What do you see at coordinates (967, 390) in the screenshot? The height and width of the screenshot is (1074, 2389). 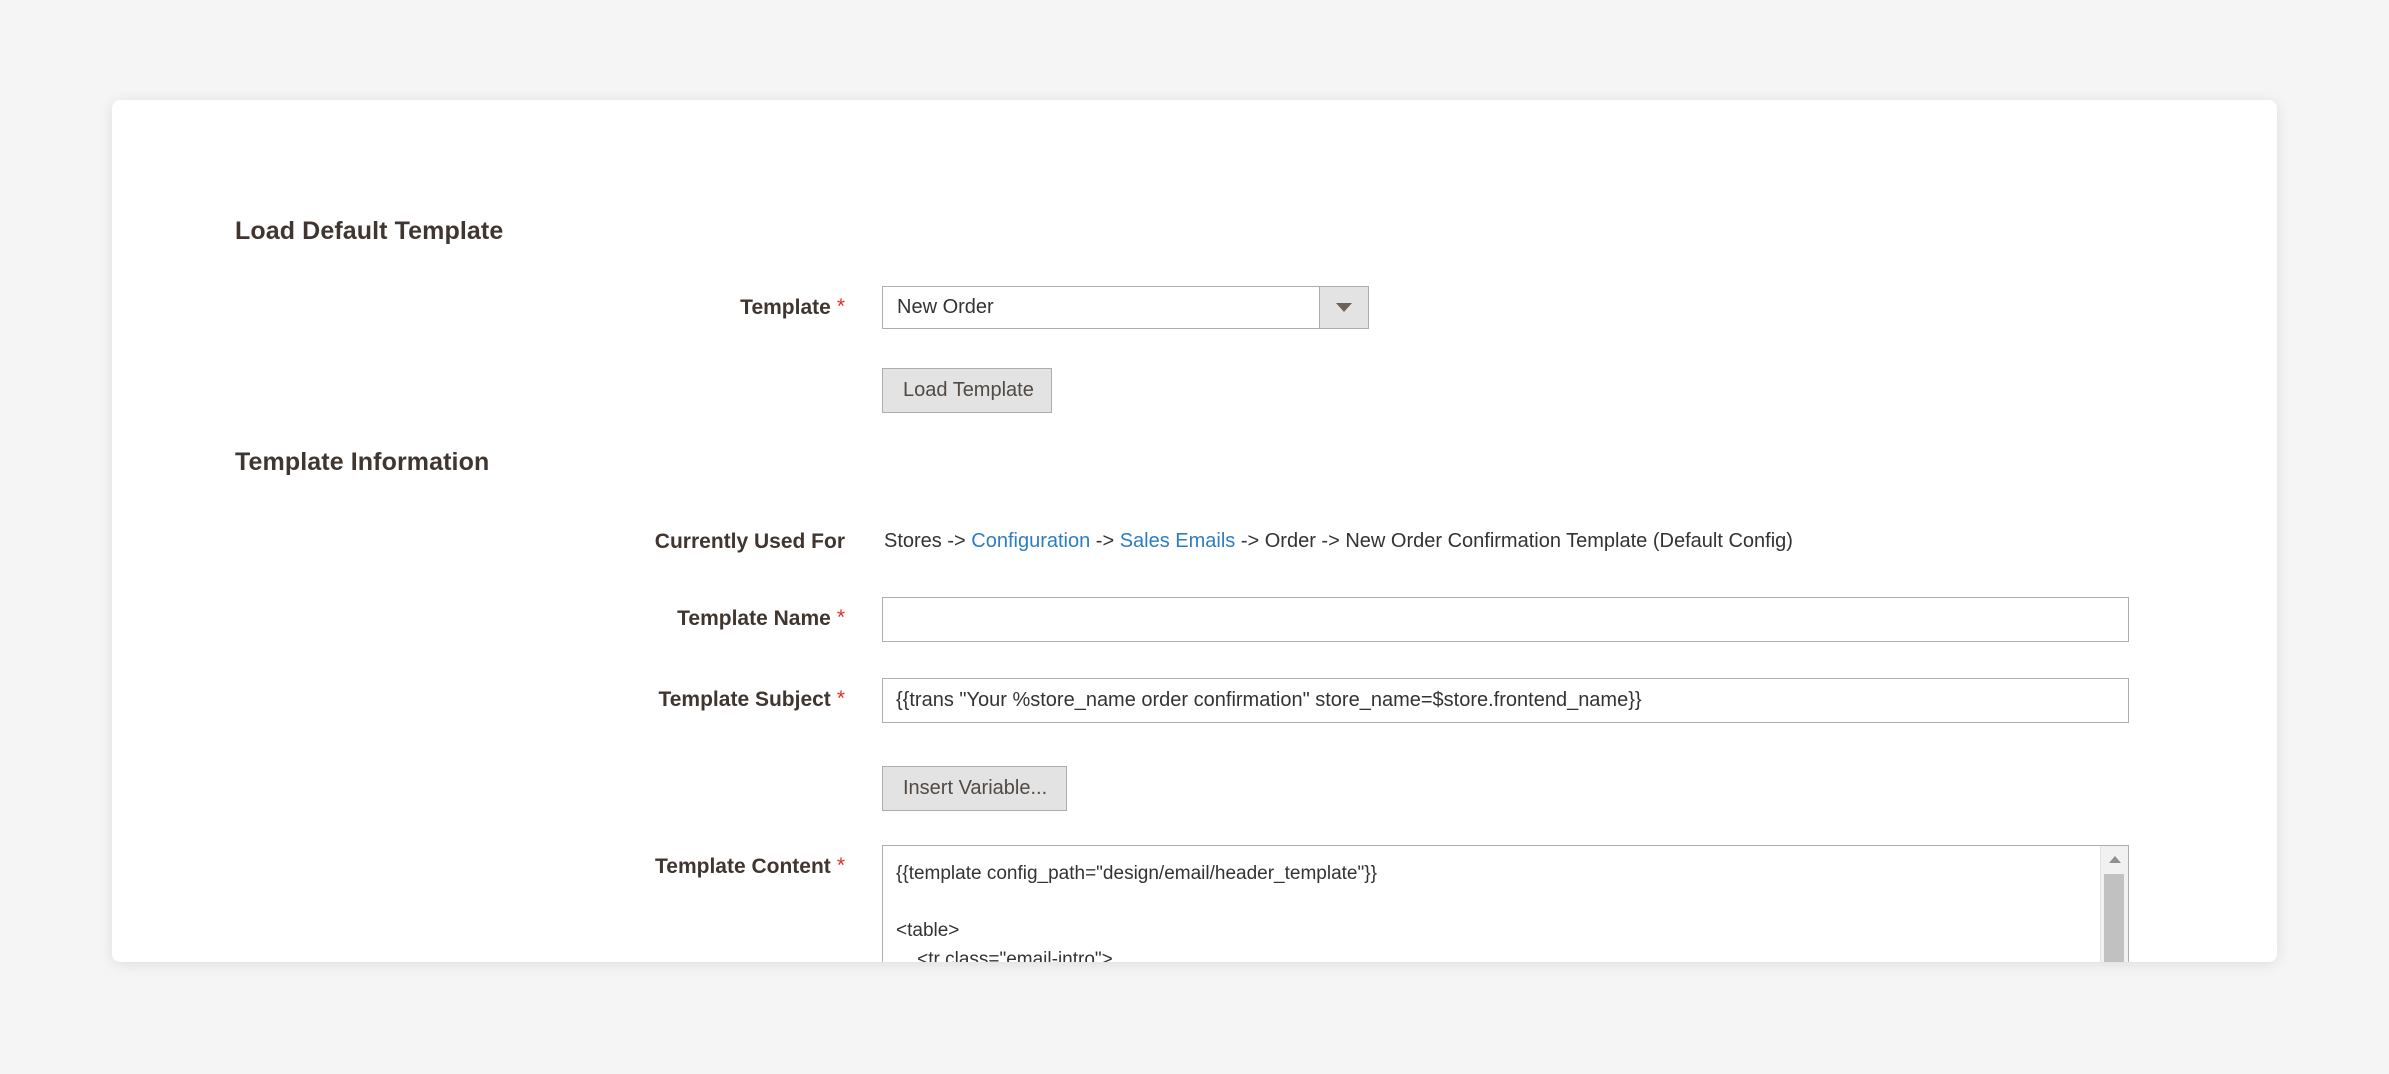 I see `load-template-button: Load Template` at bounding box center [967, 390].